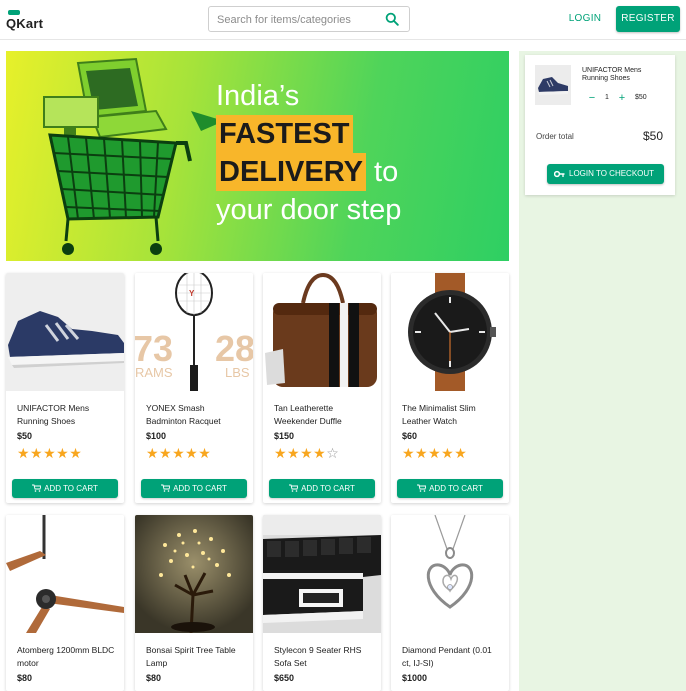  Describe the element at coordinates (191, 656) in the screenshot. I see `product-name: Bonsai Spirit Tree Table Lamp` at that location.